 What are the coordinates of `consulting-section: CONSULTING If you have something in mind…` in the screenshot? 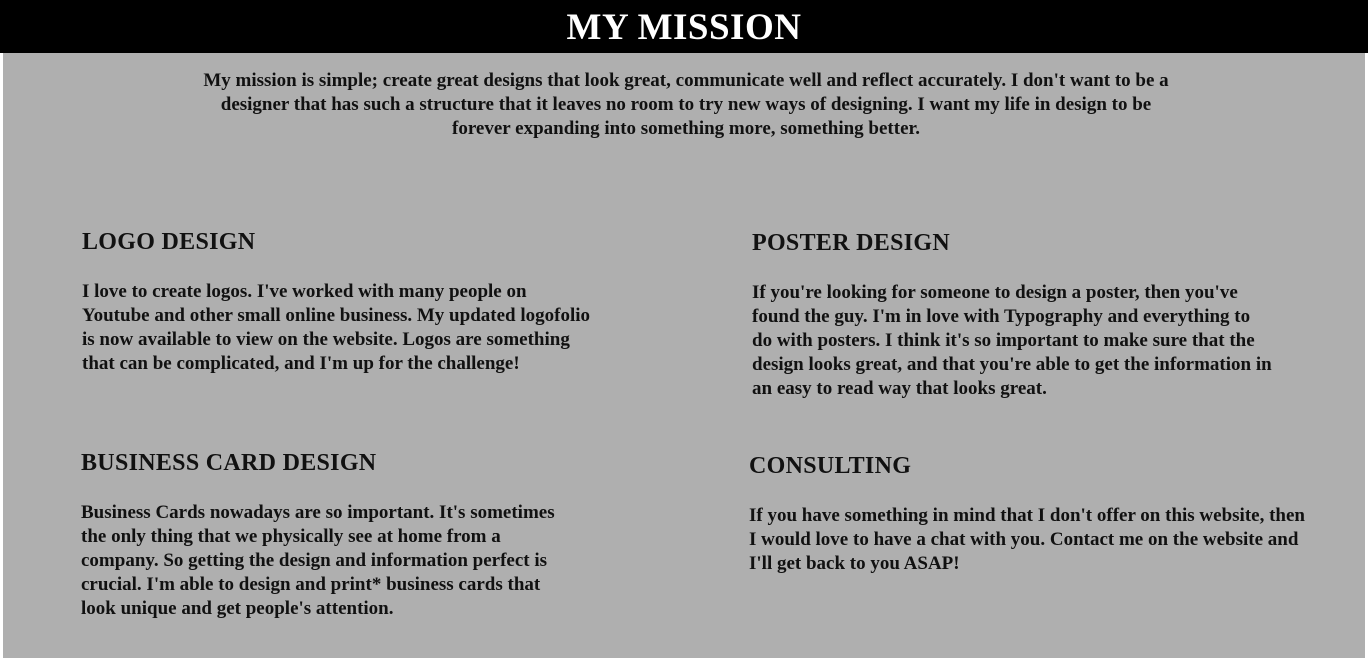 It's located at (1029, 514).